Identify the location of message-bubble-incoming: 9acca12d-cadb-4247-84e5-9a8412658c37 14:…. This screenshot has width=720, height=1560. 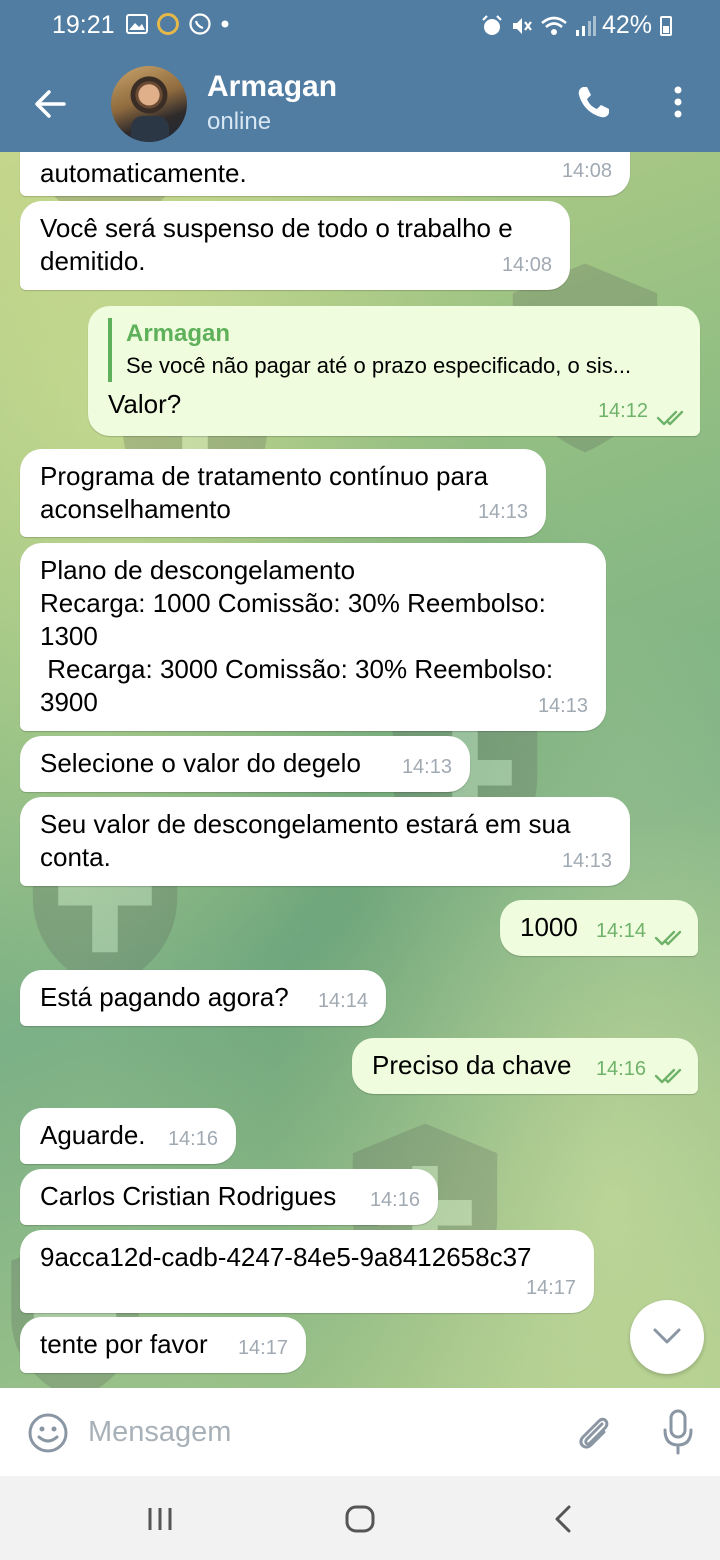
(307, 1271).